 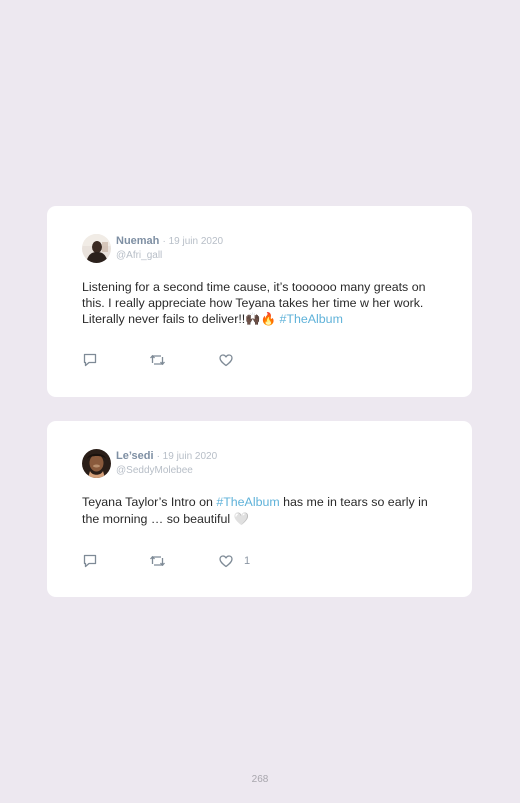 I want to click on page-number: 268, so click(x=260, y=779).